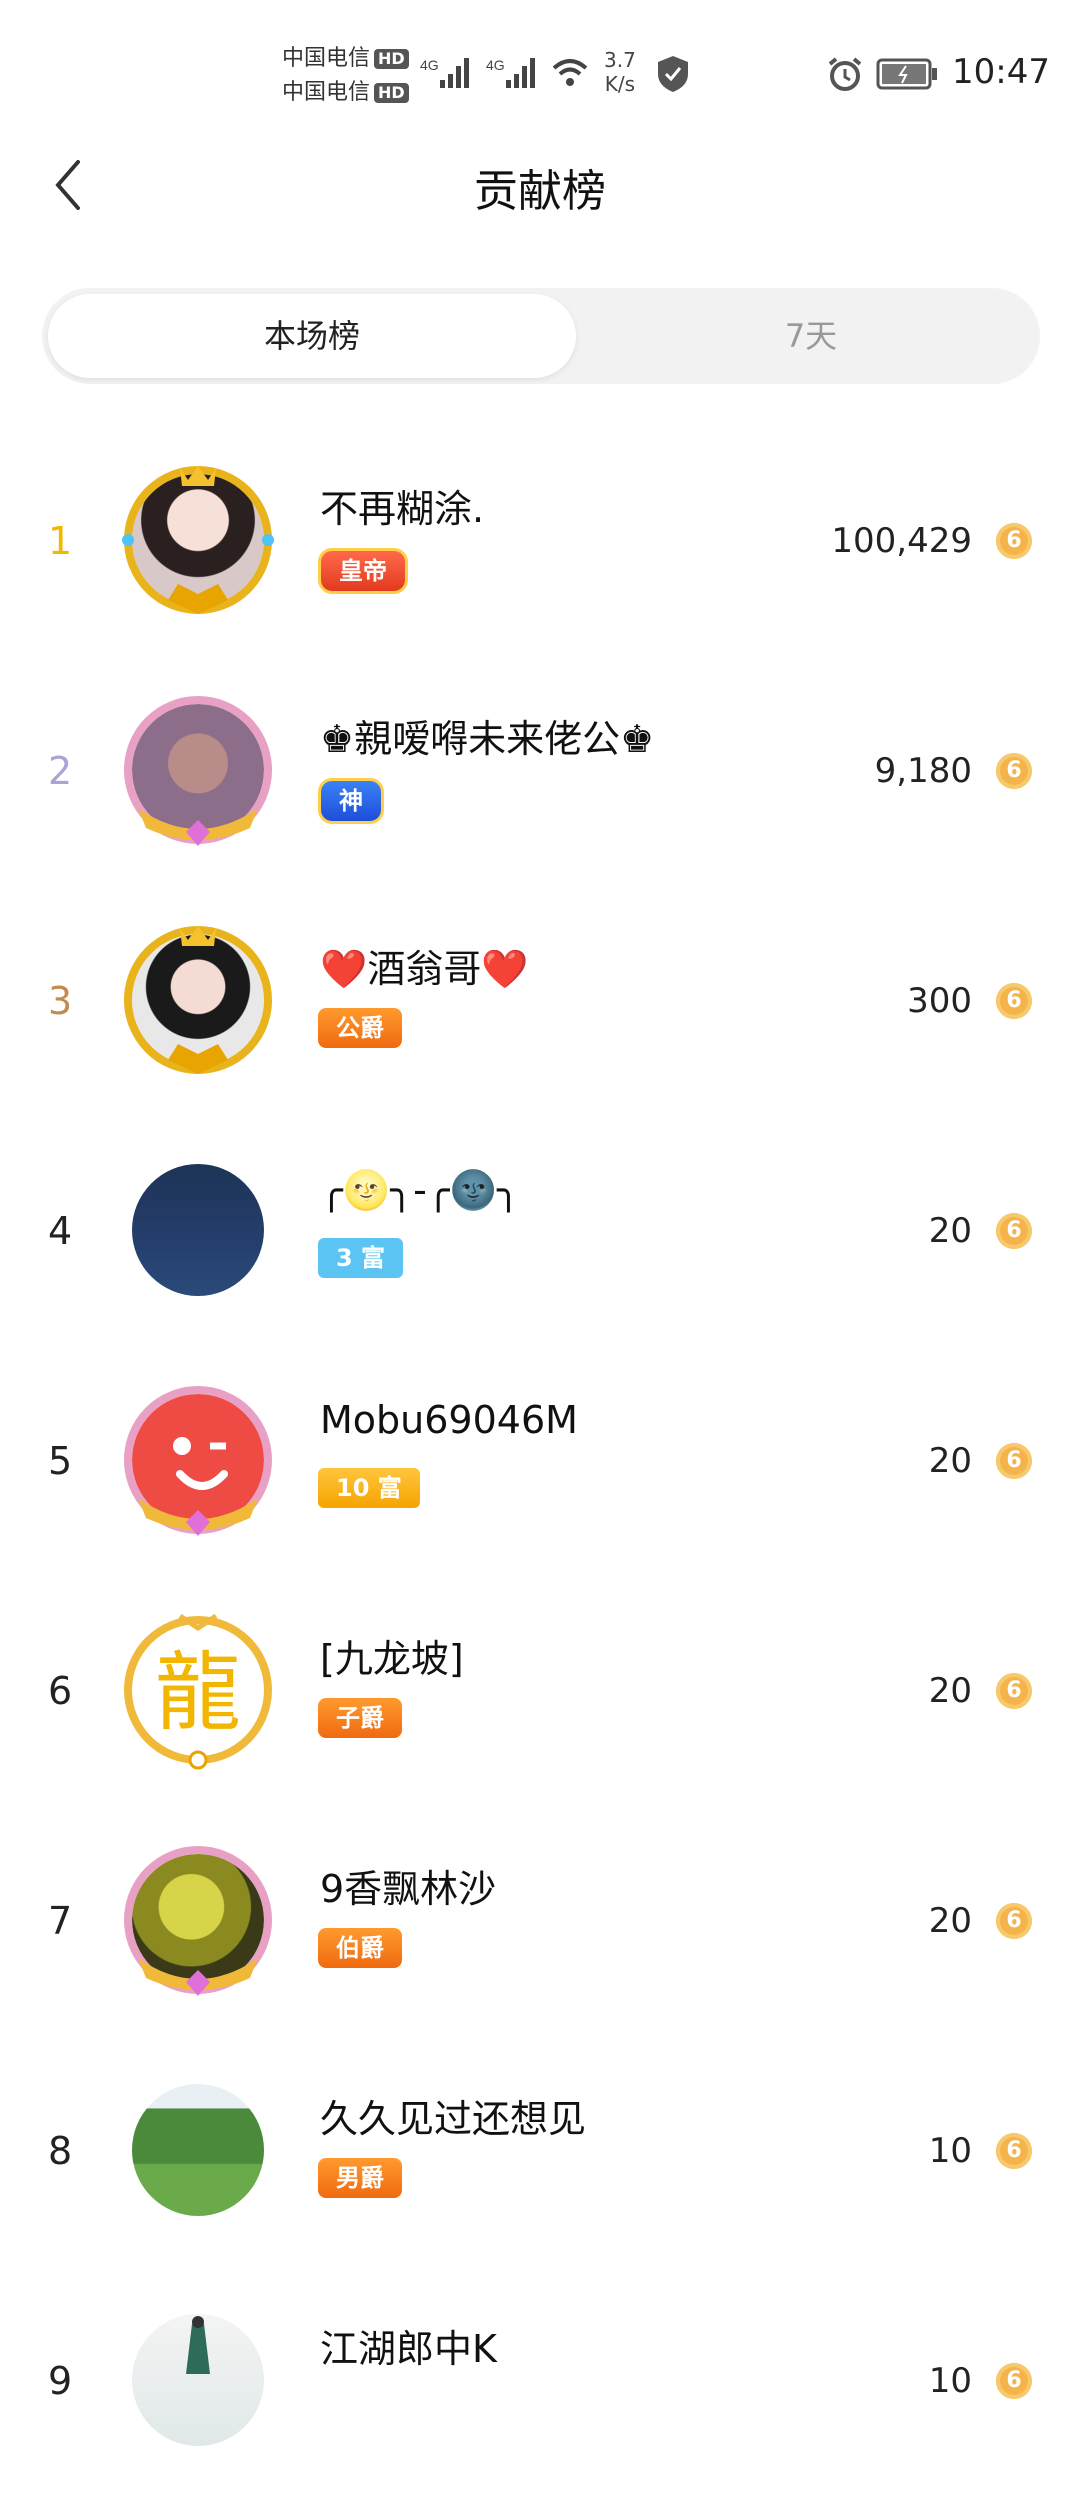 The image size is (1080, 2510). Describe the element at coordinates (939, 1001) in the screenshot. I see `contribution-score: 300` at that location.